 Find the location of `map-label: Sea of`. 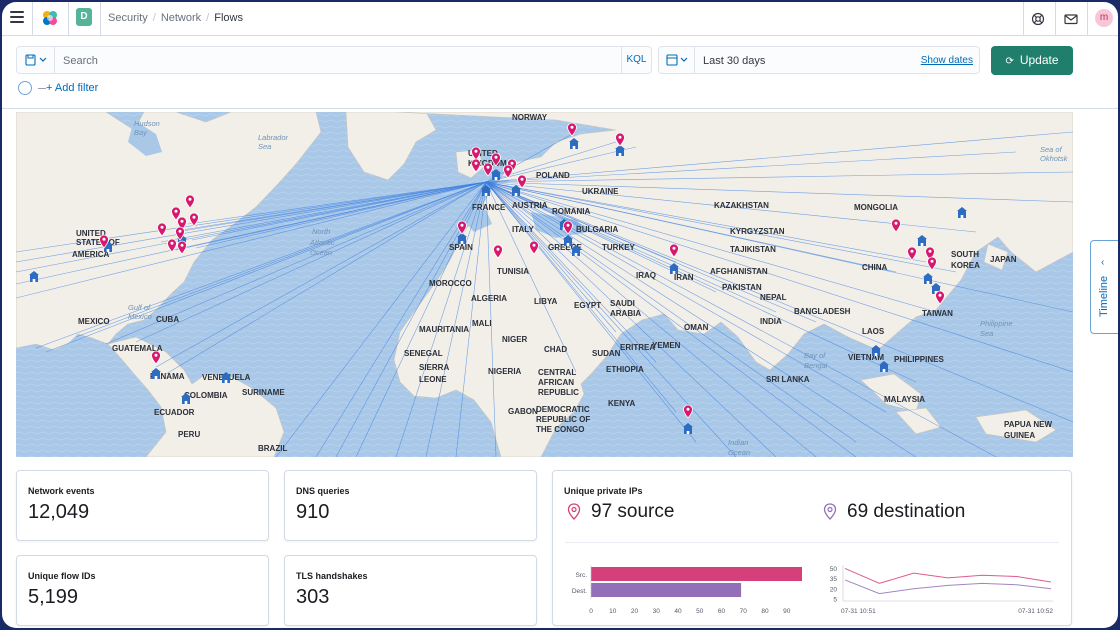

map-label: Sea of is located at coordinates (1051, 149).